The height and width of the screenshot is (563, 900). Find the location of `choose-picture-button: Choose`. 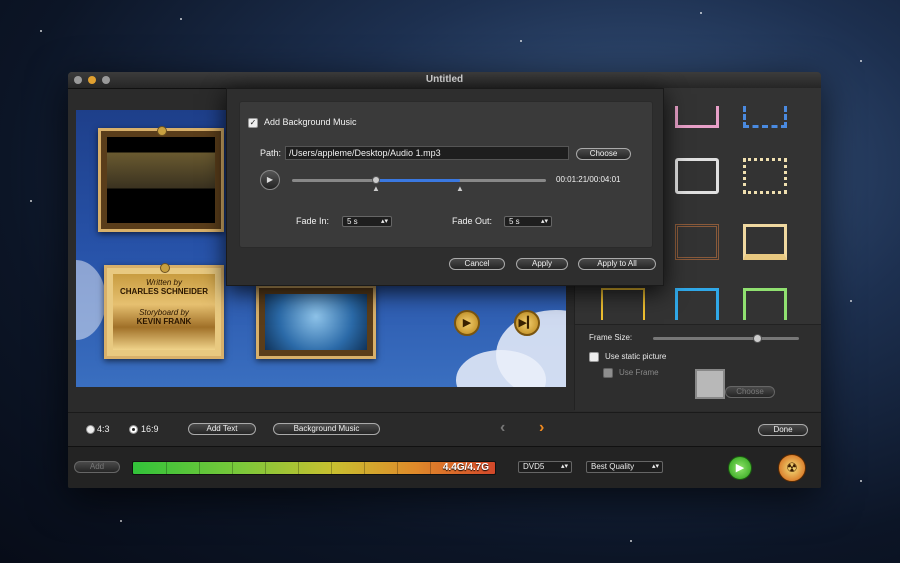

choose-picture-button: Choose is located at coordinates (750, 392).